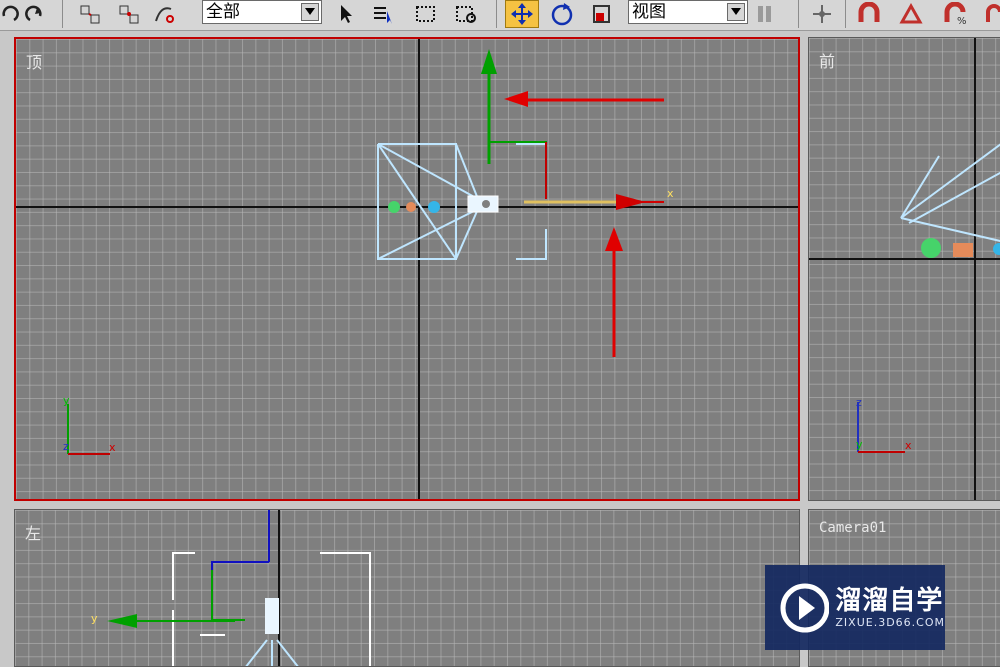 Image resolution: width=1000 pixels, height=667 pixels. I want to click on camera-body, so click(483, 204).